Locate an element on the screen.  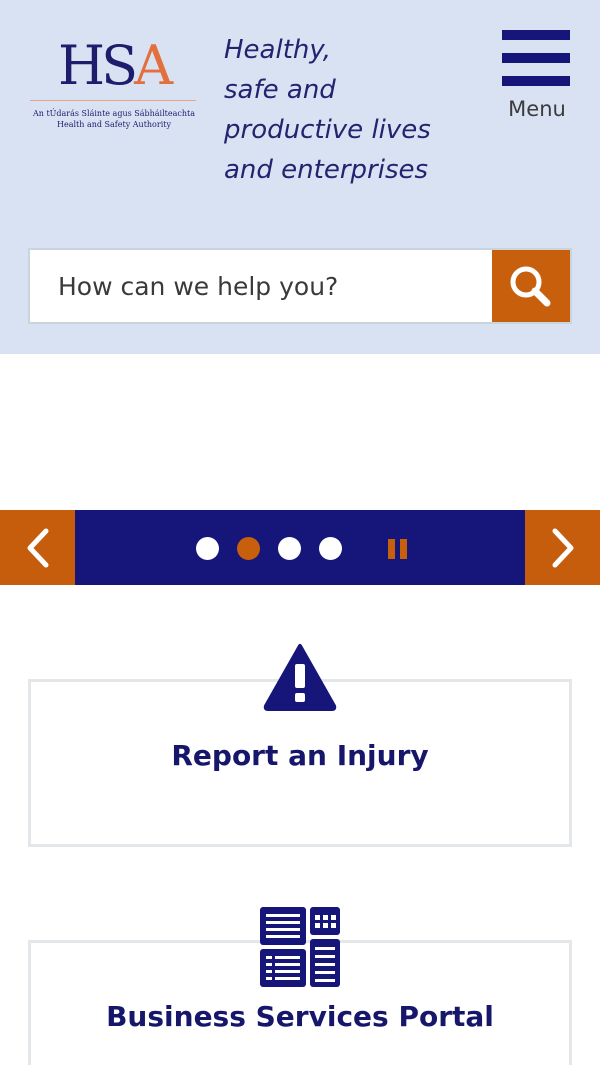
menu-button: Menu is located at coordinates (536, 78).